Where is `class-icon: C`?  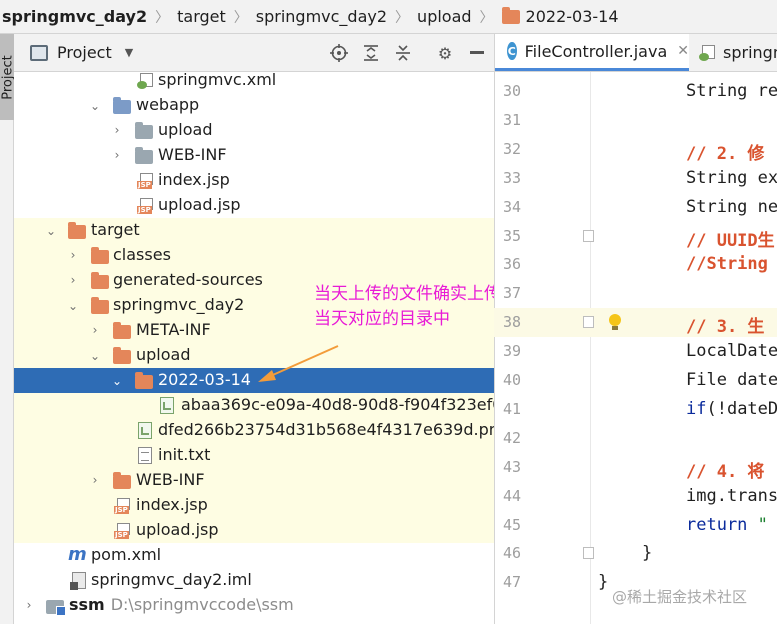
class-icon: C is located at coordinates (512, 51).